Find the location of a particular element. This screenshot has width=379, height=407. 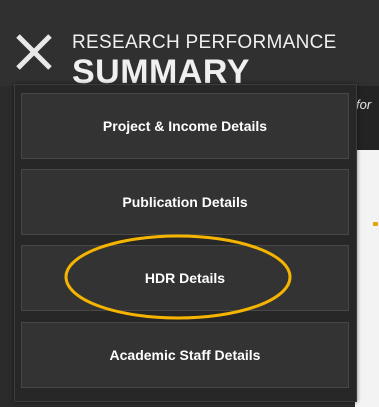

page-title-line1: RESEARCH PERFORMANCE is located at coordinates (204, 42).